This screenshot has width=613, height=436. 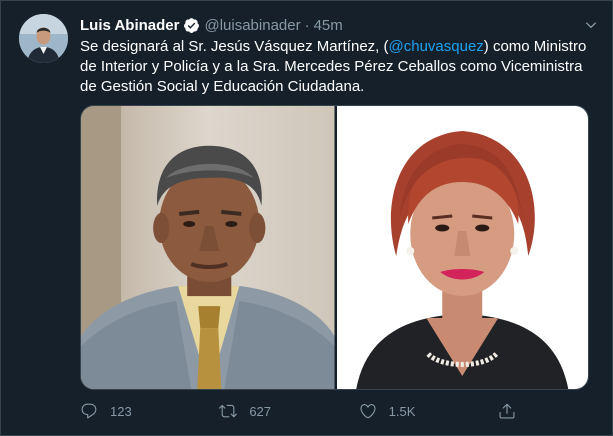 I want to click on verified-badge-icon, so click(x=191, y=25).